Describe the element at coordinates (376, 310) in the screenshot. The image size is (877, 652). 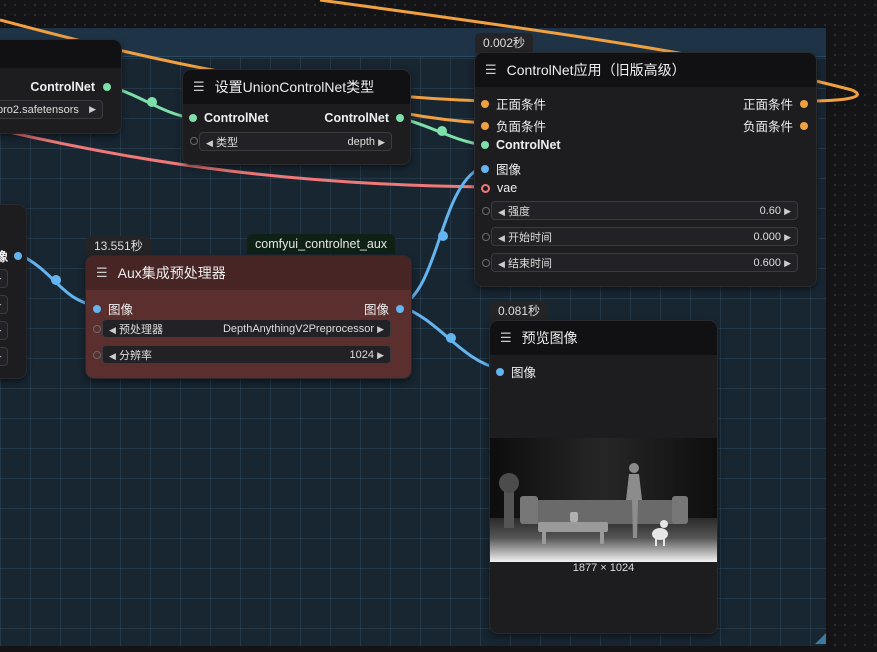
I see `output-label: 图像` at that location.